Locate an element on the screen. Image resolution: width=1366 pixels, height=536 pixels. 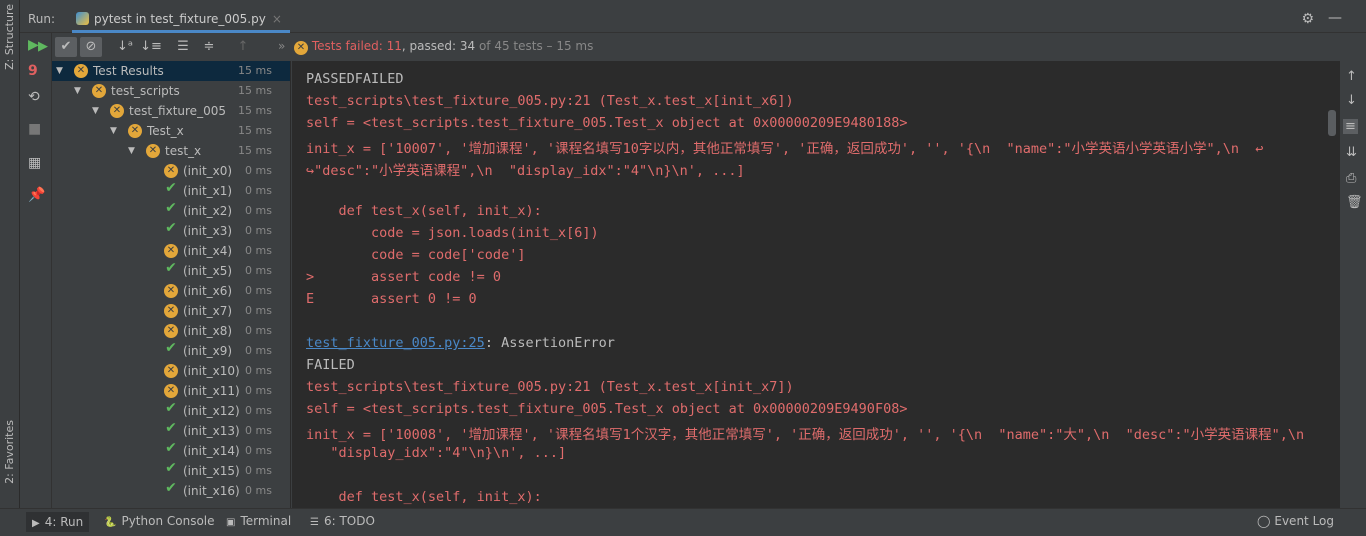
trash-icon: 🗑 is located at coordinates (1354, 202).